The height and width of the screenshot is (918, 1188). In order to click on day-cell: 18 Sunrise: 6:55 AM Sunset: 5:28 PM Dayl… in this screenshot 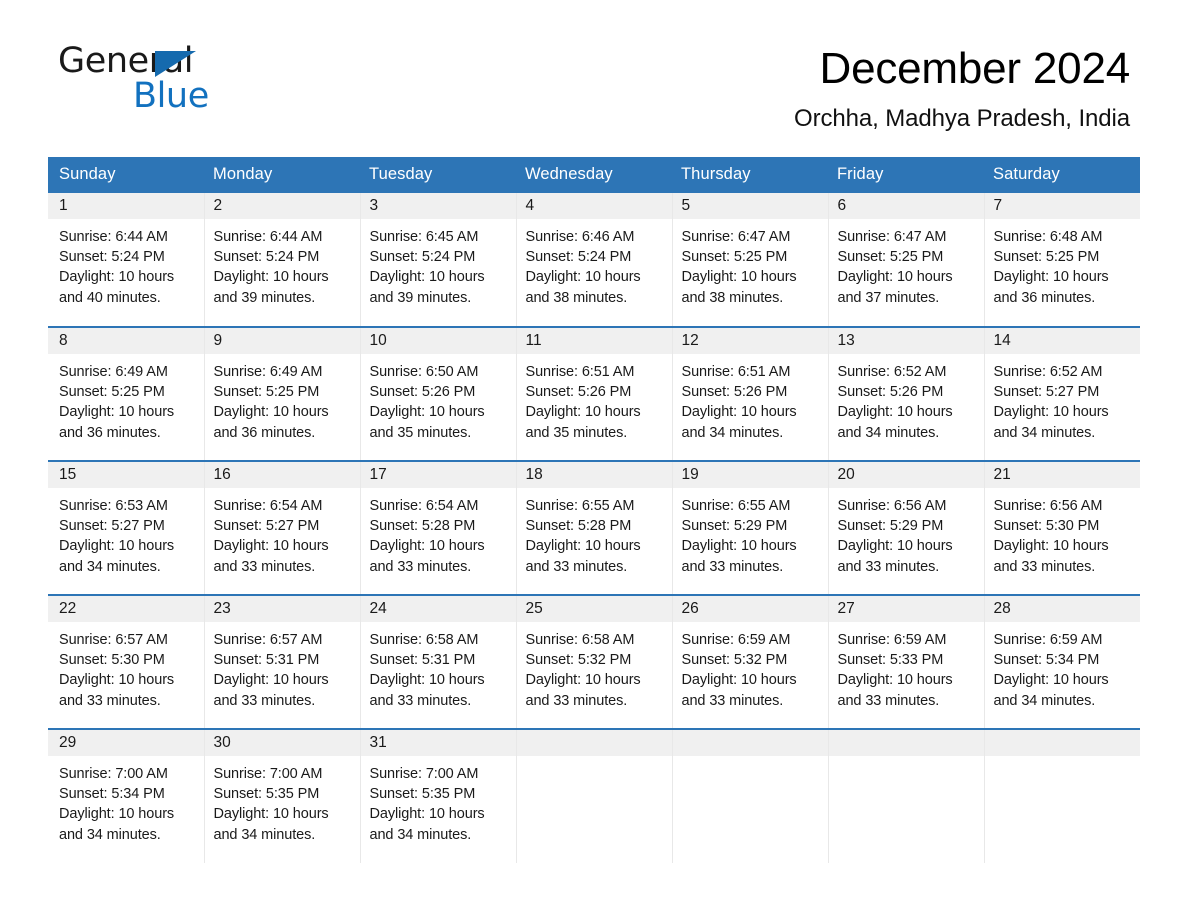, I will do `click(594, 527)`.